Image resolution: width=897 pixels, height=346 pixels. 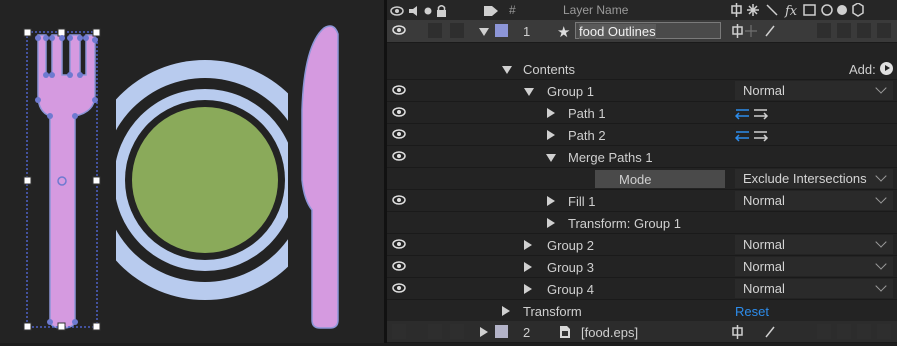 I want to click on layer-2-expand-icon, so click(x=484, y=332).